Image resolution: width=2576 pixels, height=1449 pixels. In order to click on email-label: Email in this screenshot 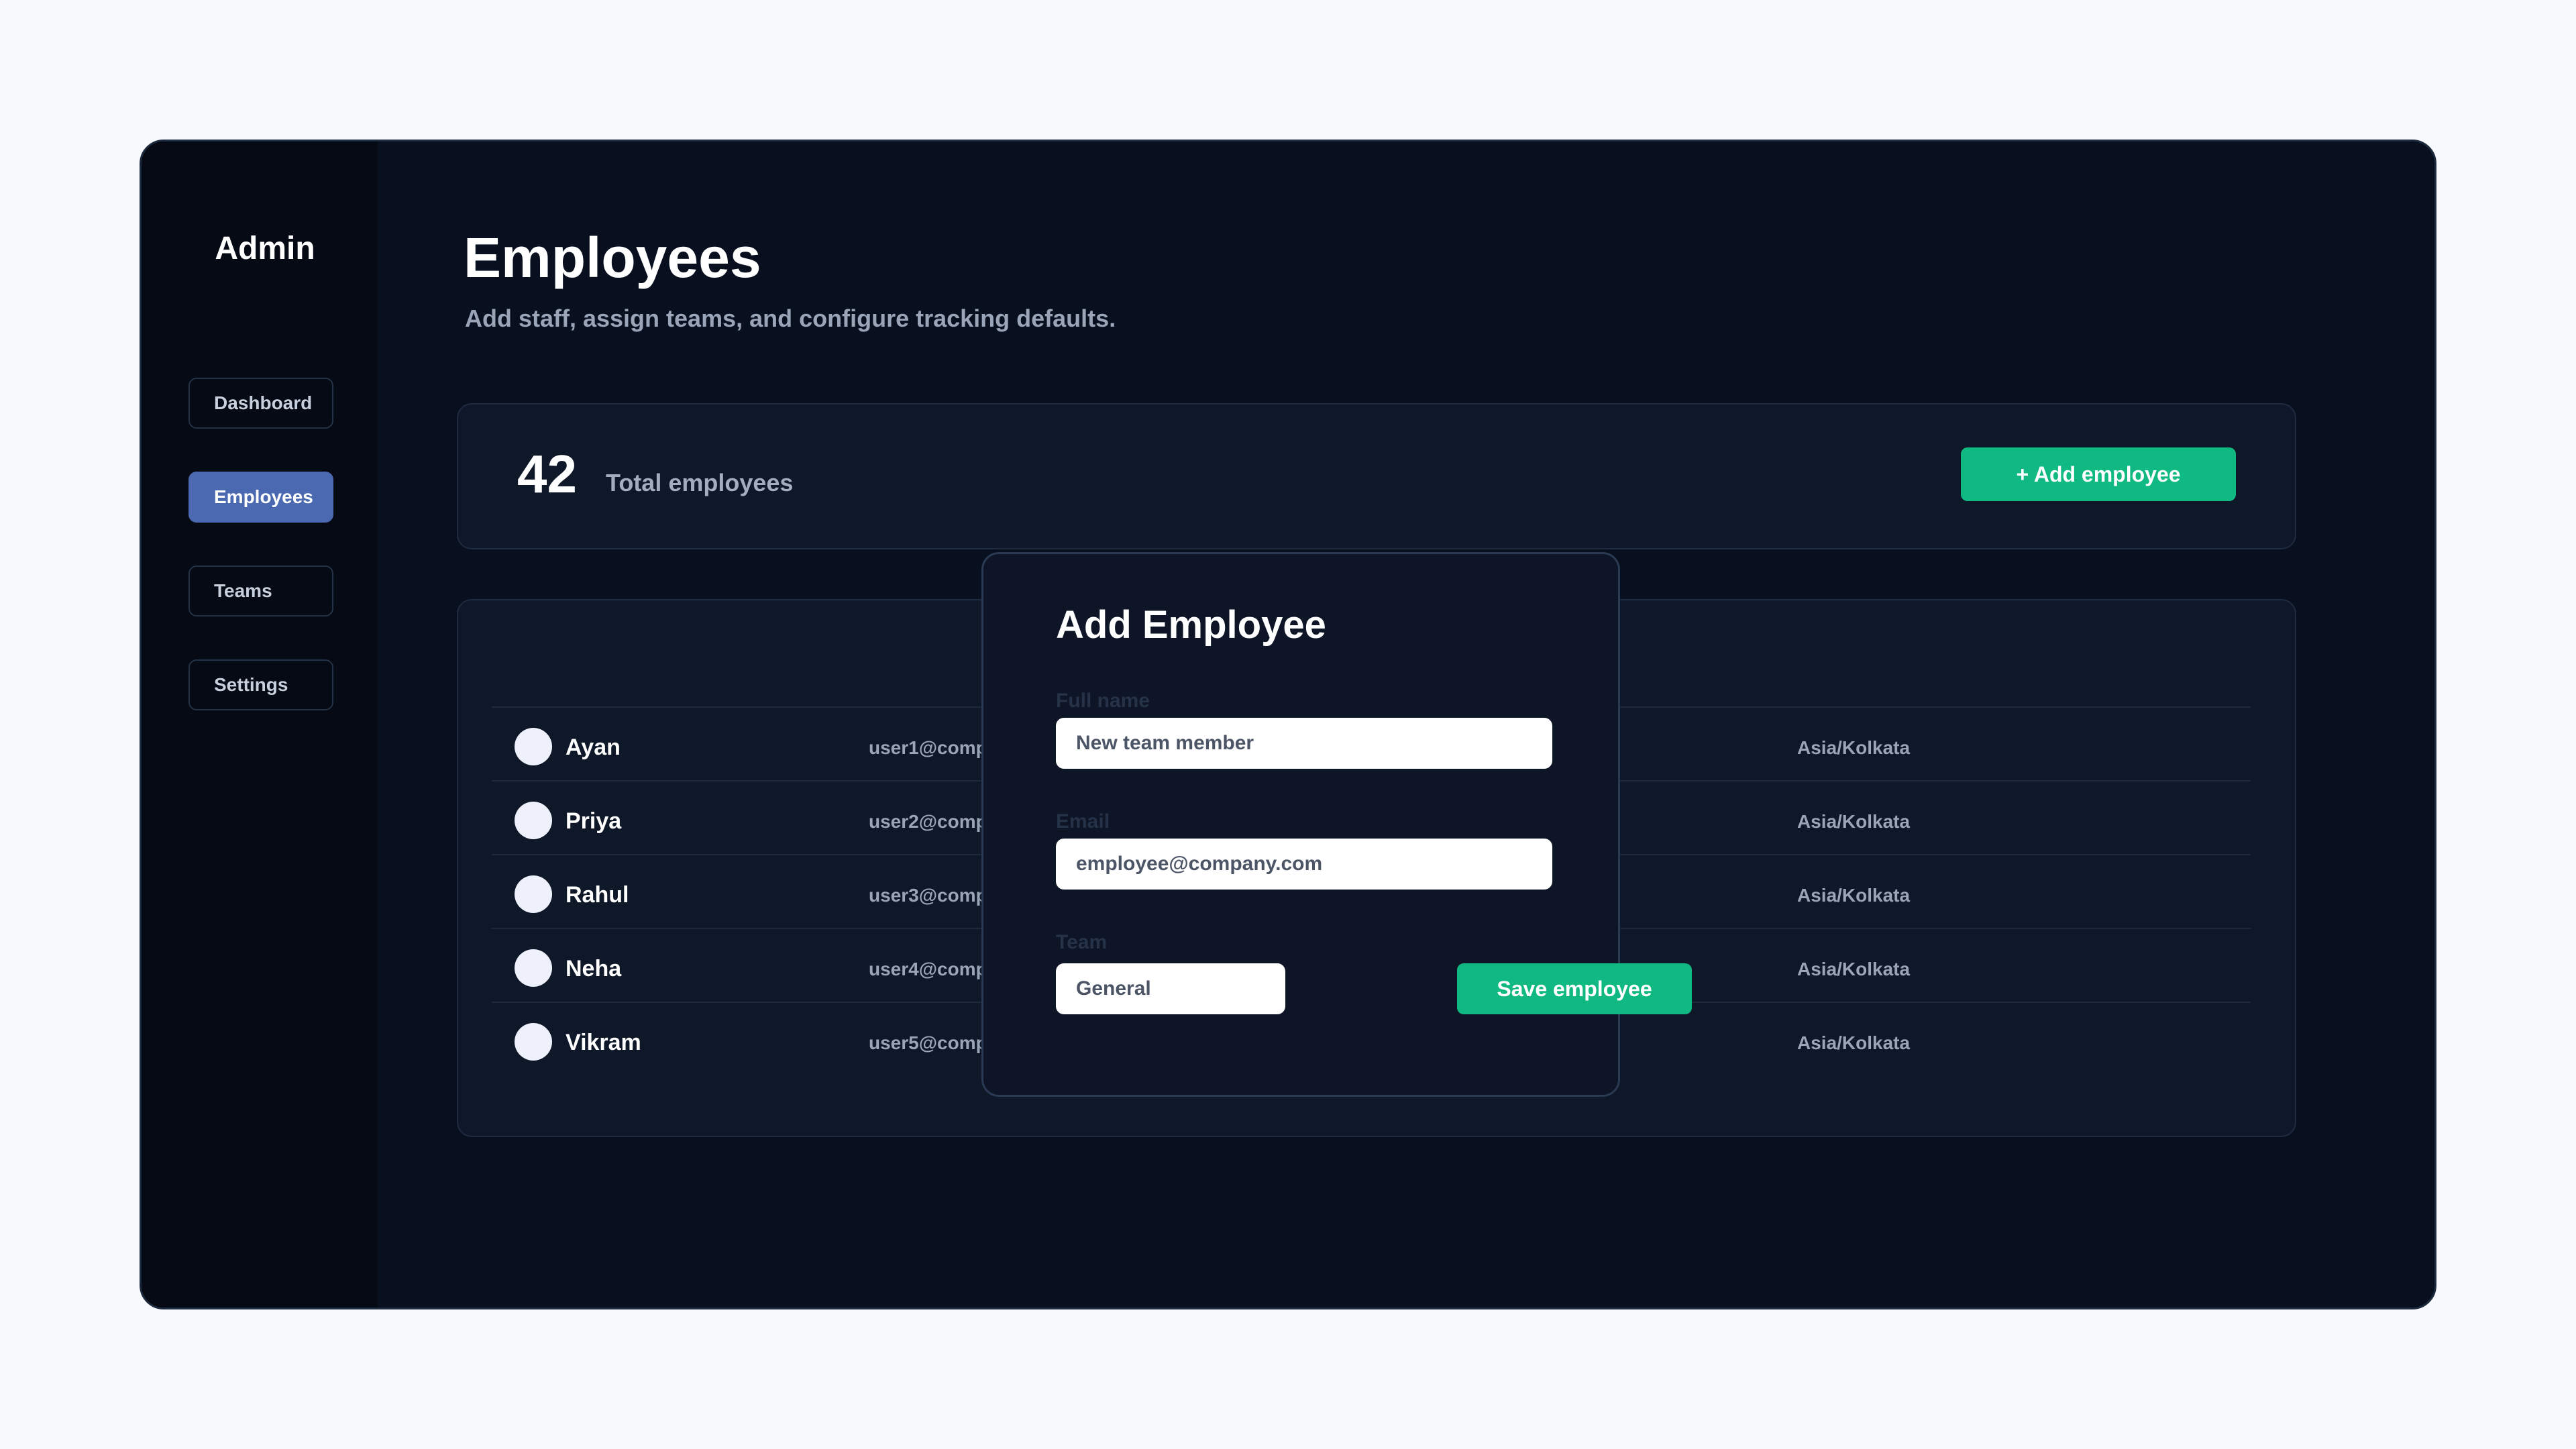, I will do `click(1083, 821)`.